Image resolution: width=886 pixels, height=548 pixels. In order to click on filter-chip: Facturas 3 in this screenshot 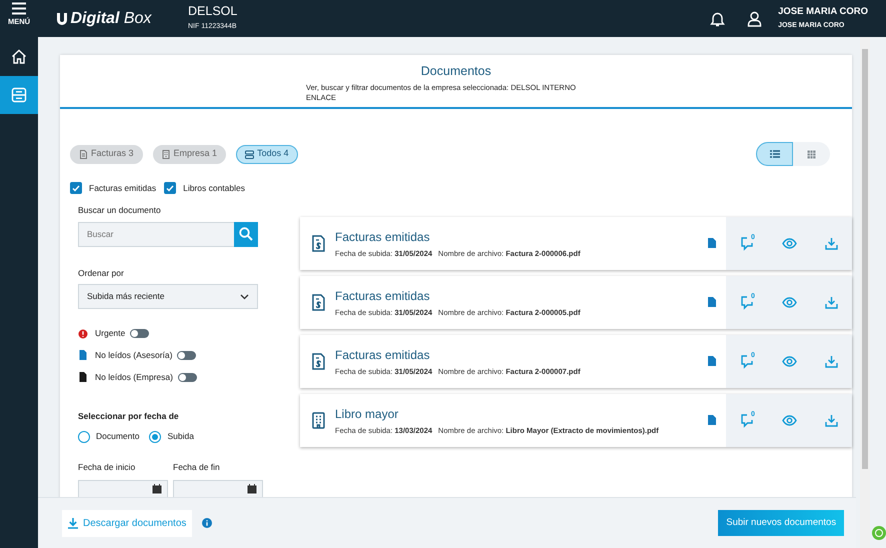, I will do `click(106, 154)`.